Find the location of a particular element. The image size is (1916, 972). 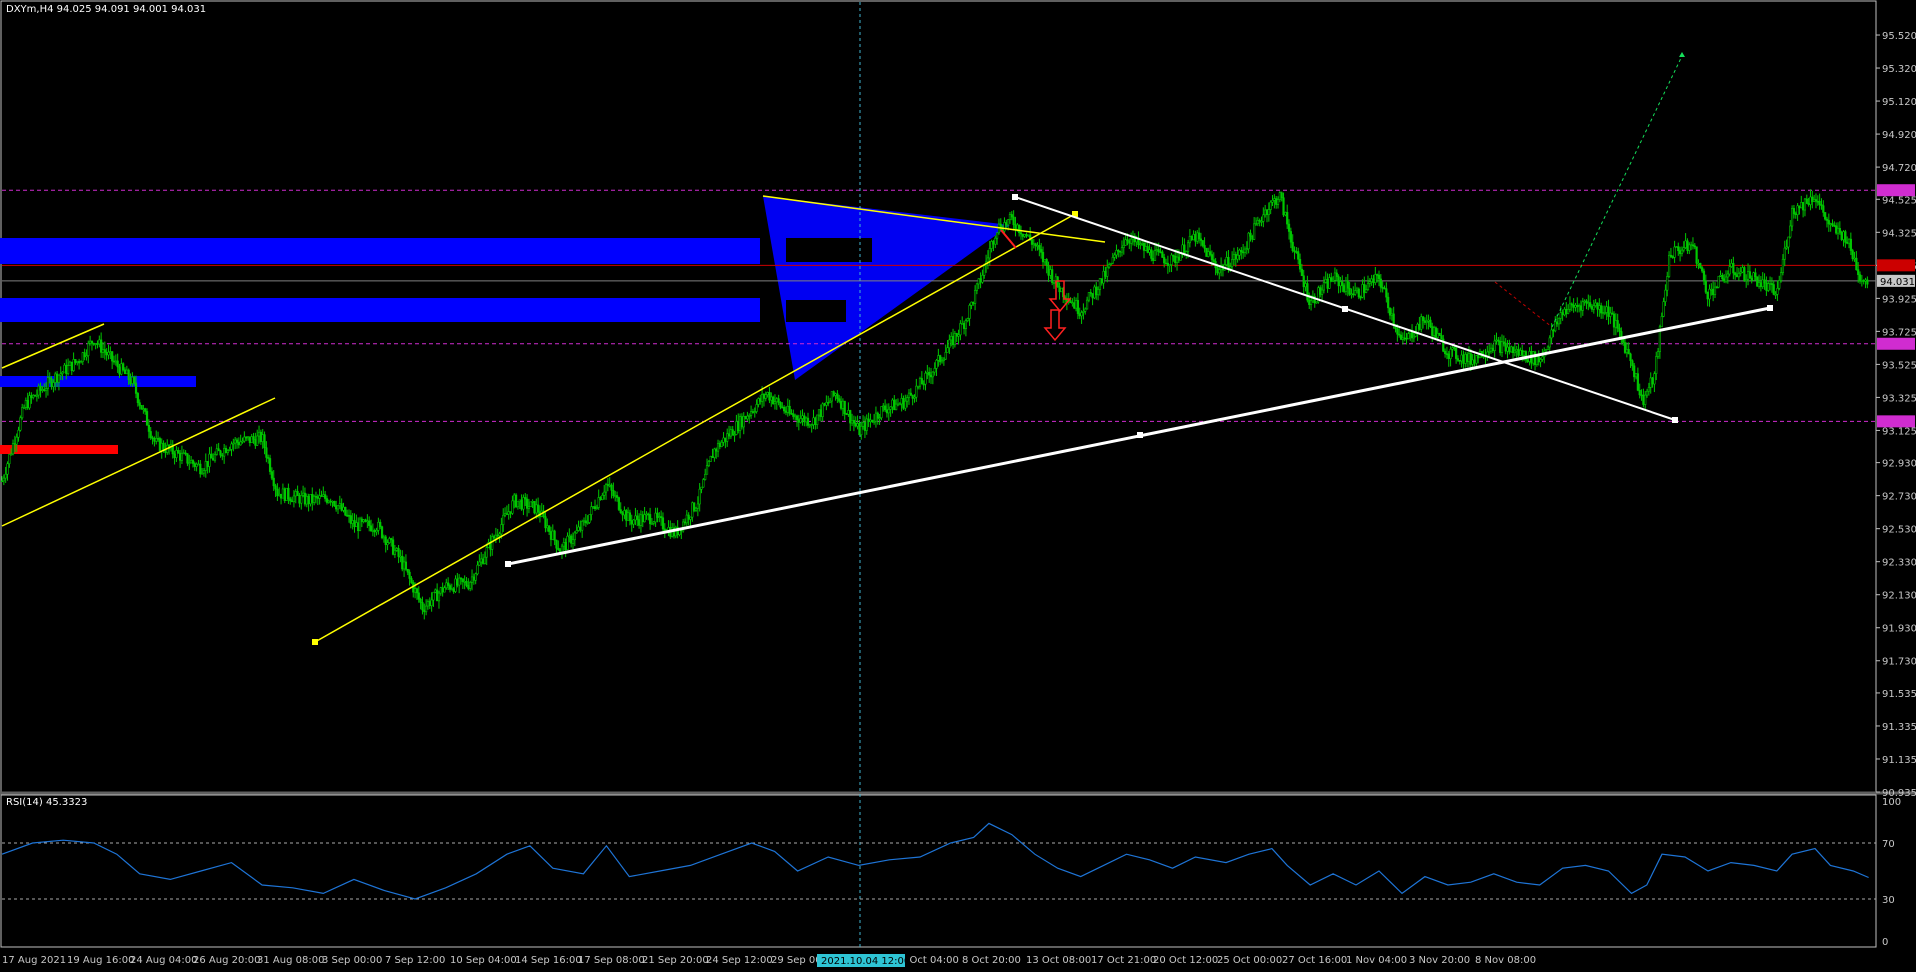

y-tick-label: 93.125 is located at coordinates (1899, 431).